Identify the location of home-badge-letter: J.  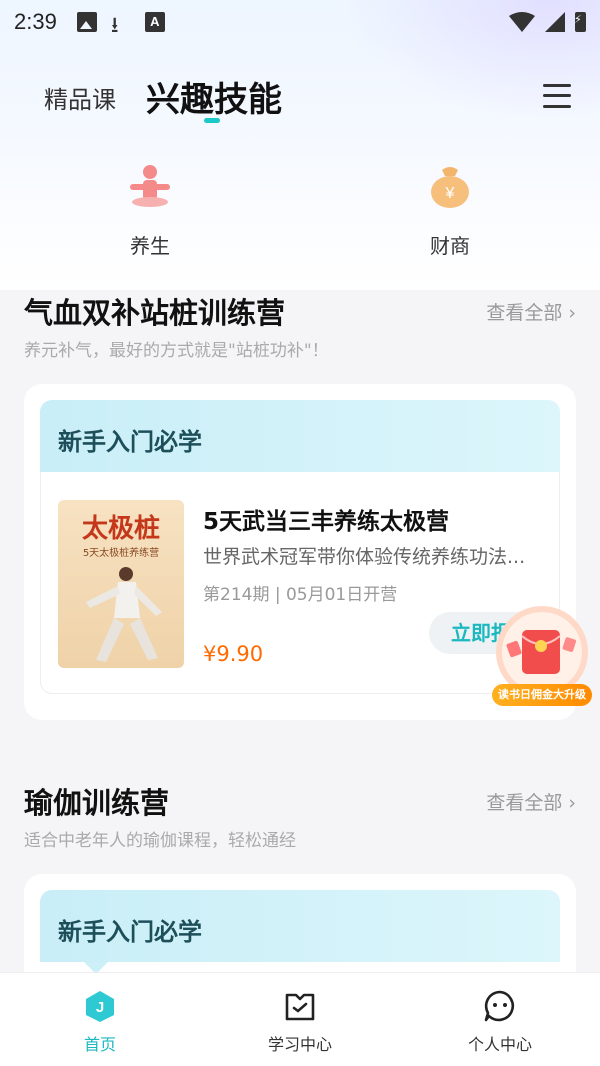
(100, 1007).